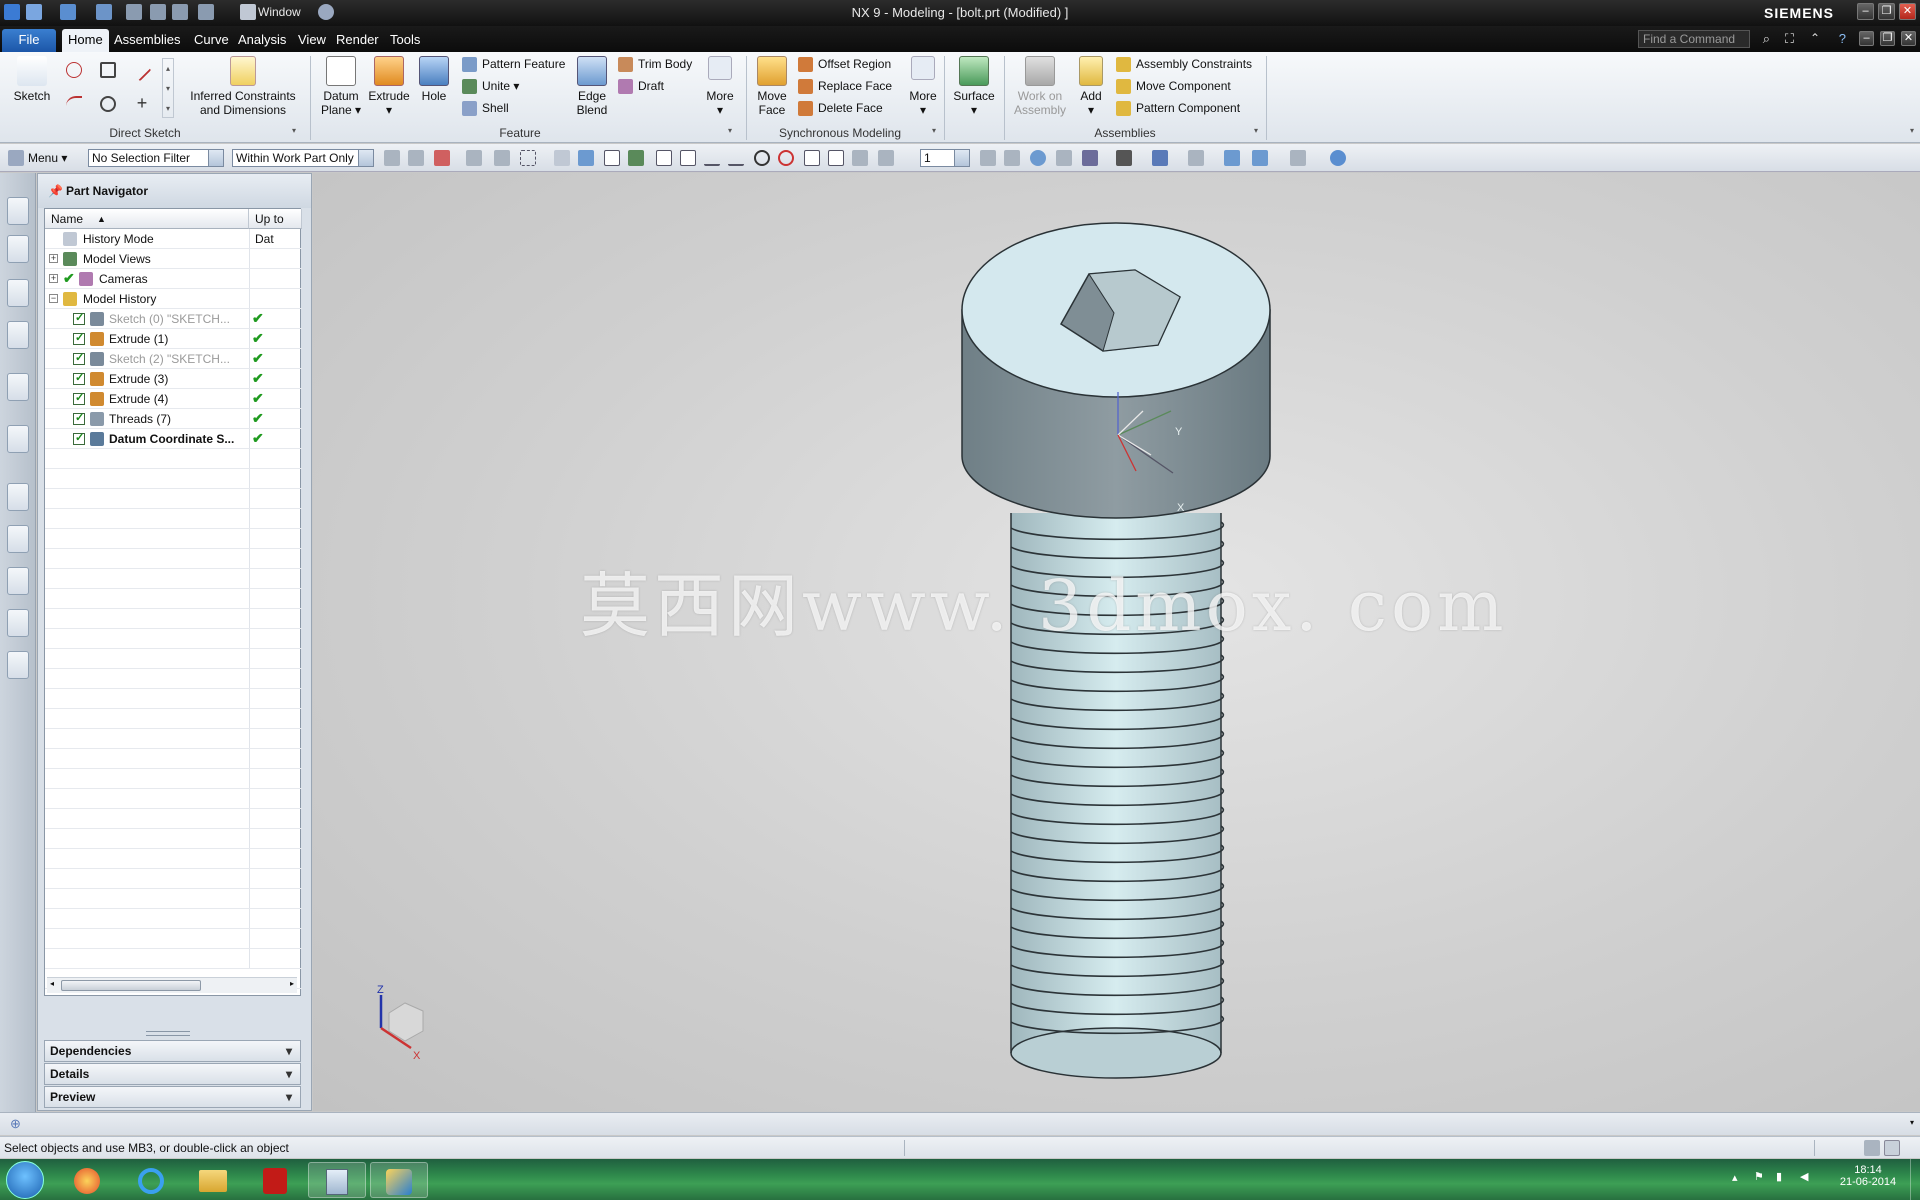 Image resolution: width=1920 pixels, height=1200 pixels. Describe the element at coordinates (69, 278) in the screenshot. I see `visible-check-icon: ✔` at that location.